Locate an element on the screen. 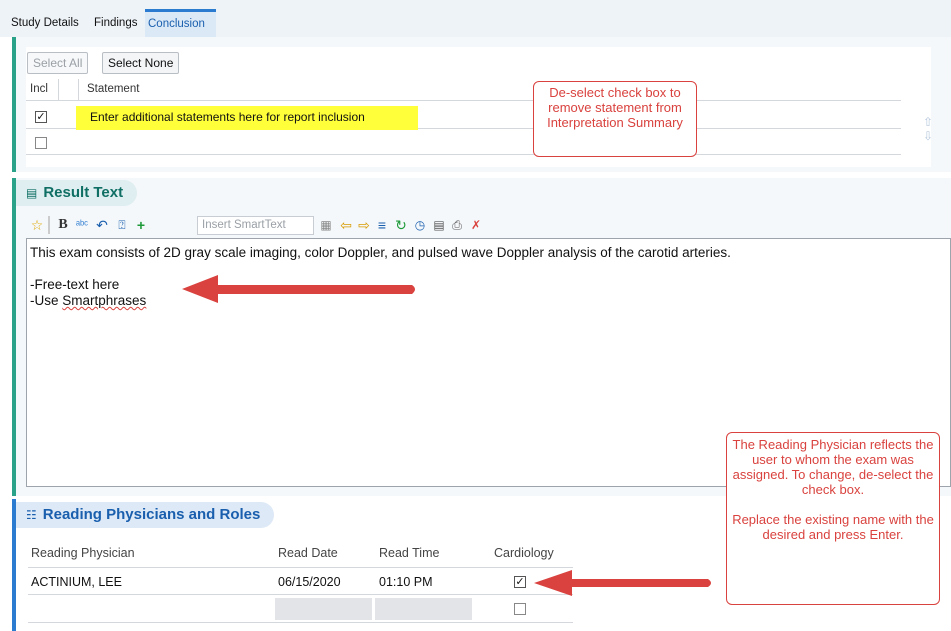 The image size is (951, 631). tab-conclusion: Conclusion is located at coordinates (180, 23).